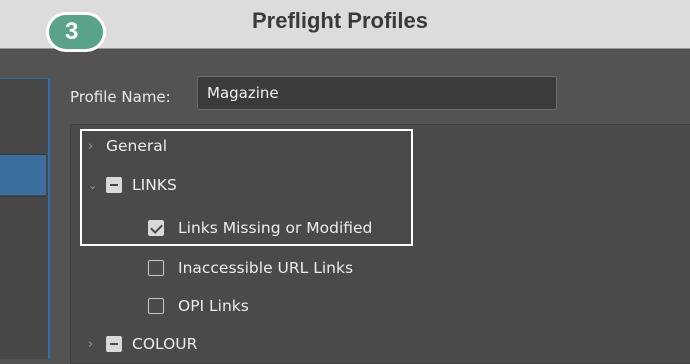 The width and height of the screenshot is (690, 364). I want to click on tree-item-inaccessible-url: Inaccessible URL Links, so click(250, 268).